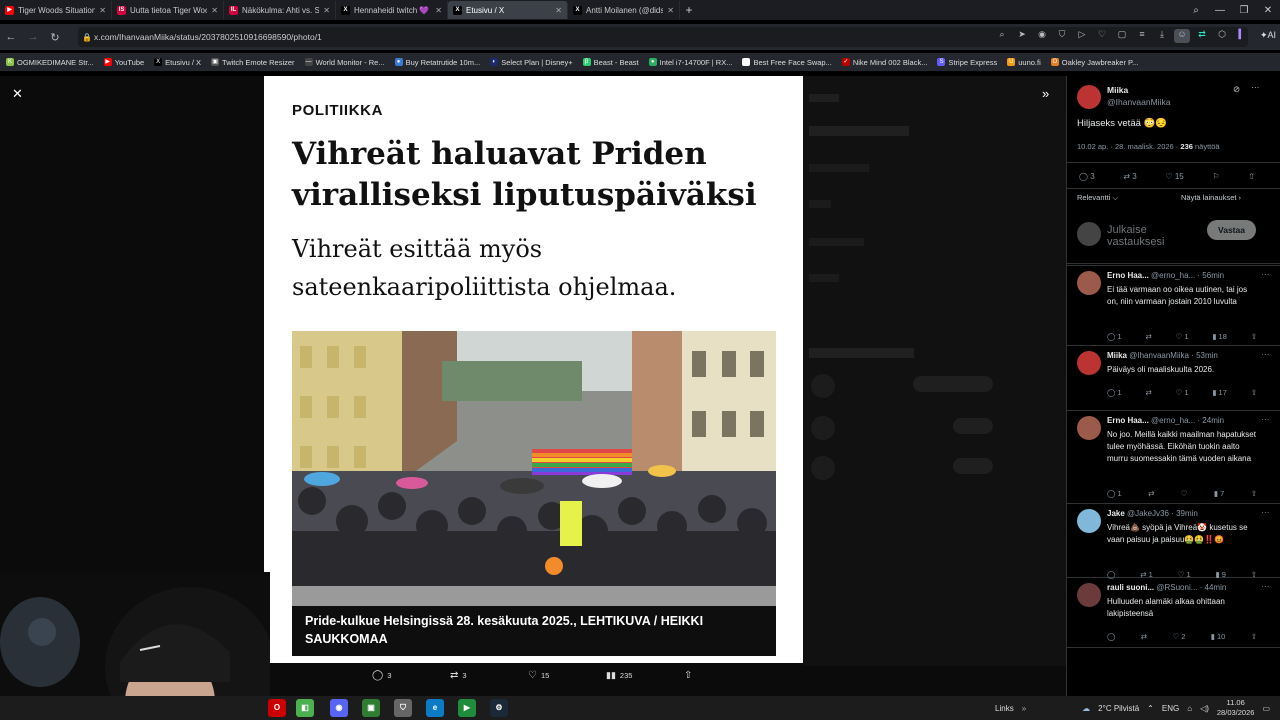 This screenshot has height=720, width=1280. I want to click on reply-like-button: ♡, so click(1184, 493).